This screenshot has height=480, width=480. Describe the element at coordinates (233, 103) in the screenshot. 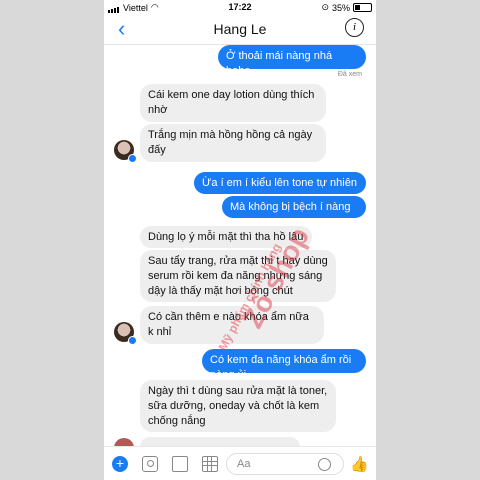

I see `message-bubble: Cái kem one day lotion dùng thích nhờ` at that location.